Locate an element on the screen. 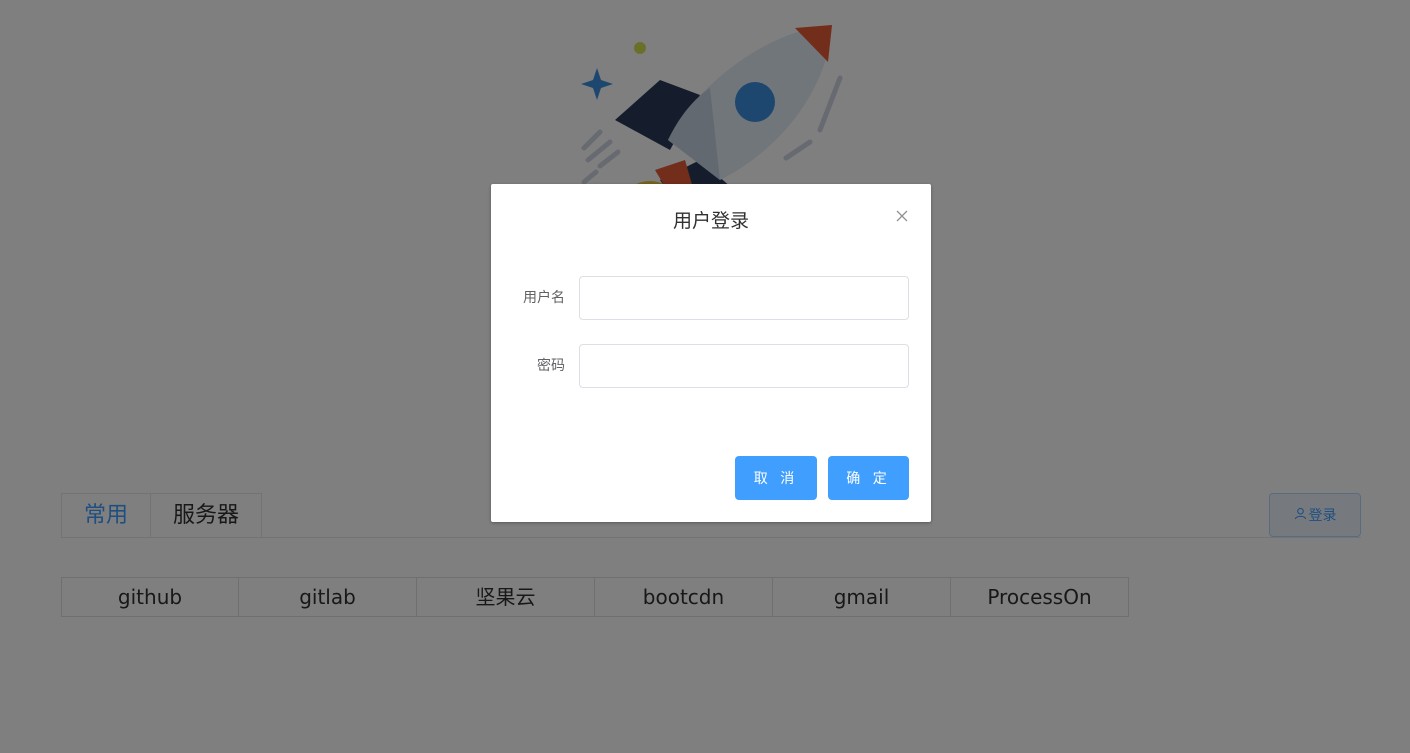 Image resolution: width=1410 pixels, height=753 pixels. password-row: 密码 is located at coordinates (711, 366).